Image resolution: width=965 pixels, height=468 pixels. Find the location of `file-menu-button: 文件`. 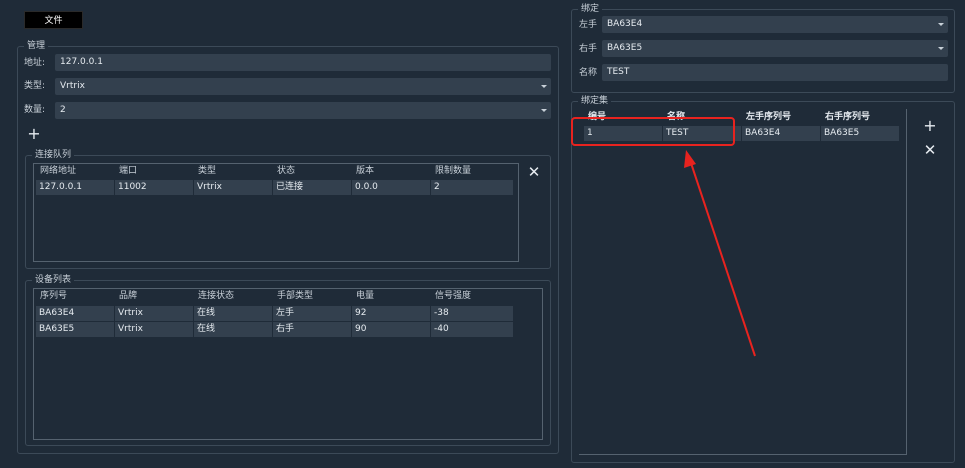

file-menu-button: 文件 is located at coordinates (53, 20).